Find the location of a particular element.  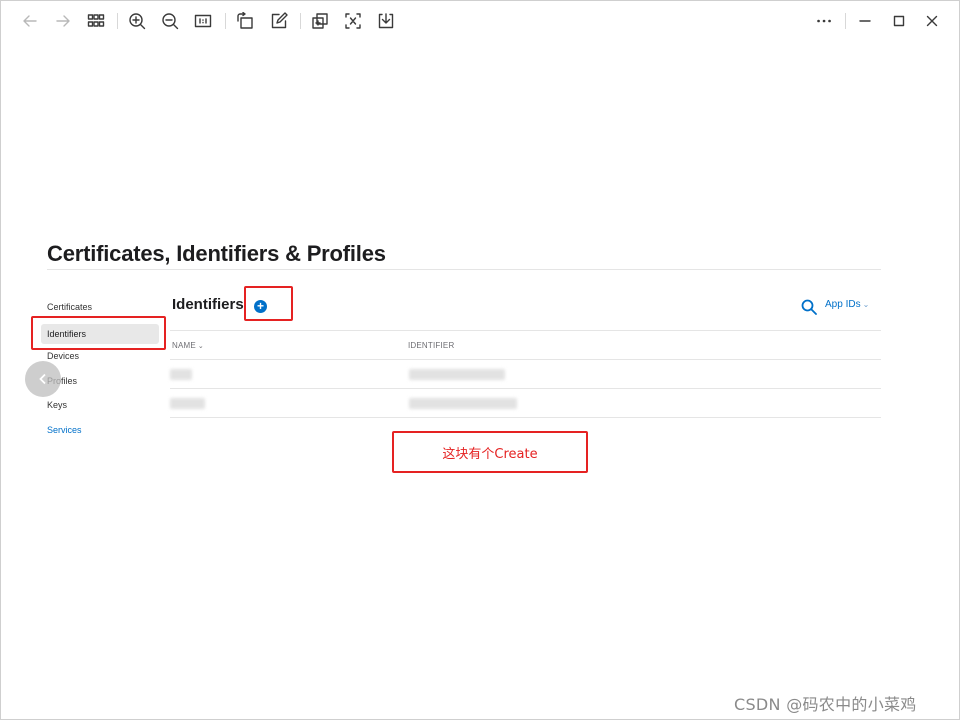

sort-chevron-icon: ⌄ is located at coordinates (200, 346).